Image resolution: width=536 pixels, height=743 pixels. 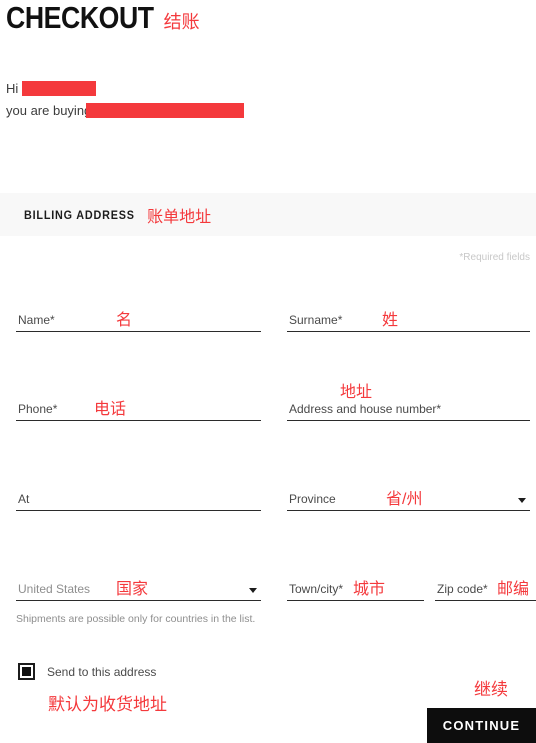 I want to click on zip-code-label: Zip code*, so click(x=462, y=589).